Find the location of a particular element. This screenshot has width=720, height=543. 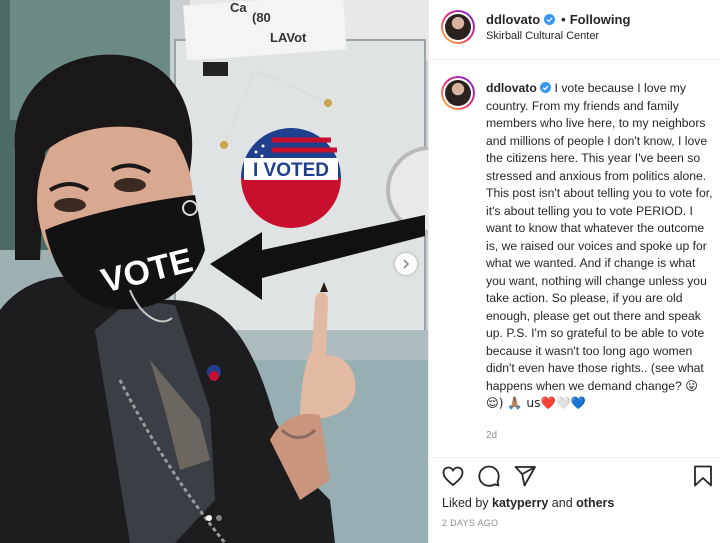

caption-avatar is located at coordinates (458, 93).